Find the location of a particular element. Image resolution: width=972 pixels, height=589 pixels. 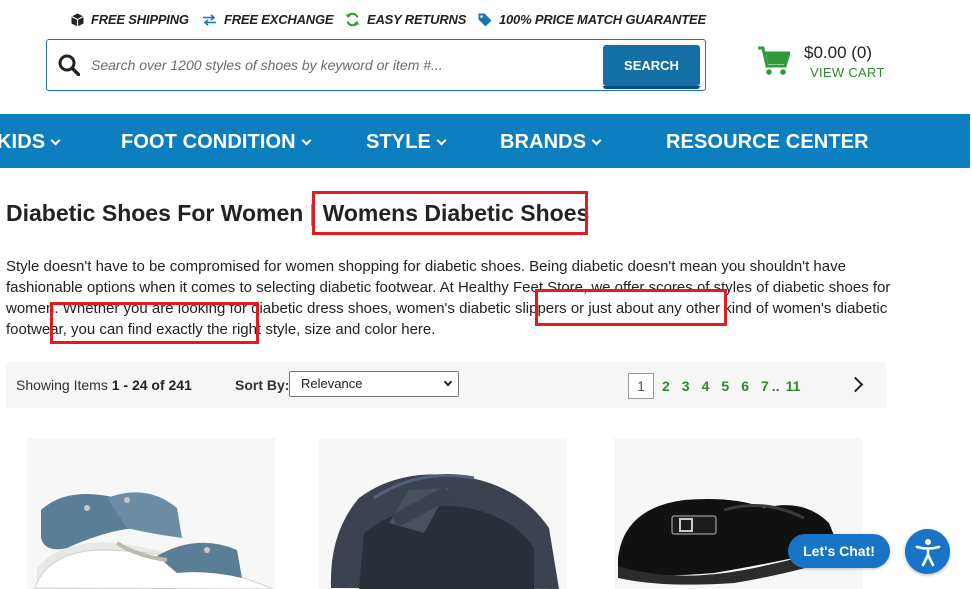

shopping-cart-icon is located at coordinates (774, 61).